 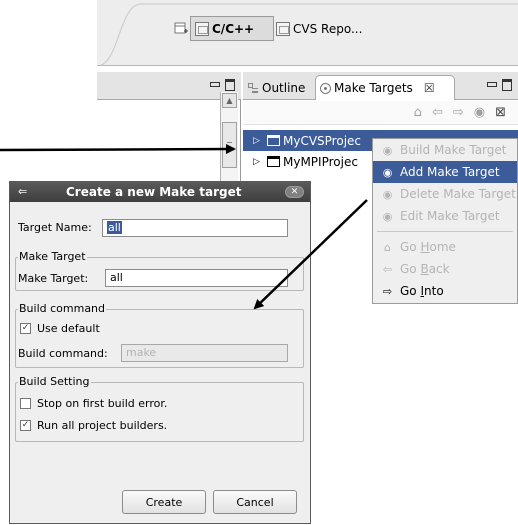 I want to click on stop-on-error-label: Stop on first build error., so click(x=102, y=403).